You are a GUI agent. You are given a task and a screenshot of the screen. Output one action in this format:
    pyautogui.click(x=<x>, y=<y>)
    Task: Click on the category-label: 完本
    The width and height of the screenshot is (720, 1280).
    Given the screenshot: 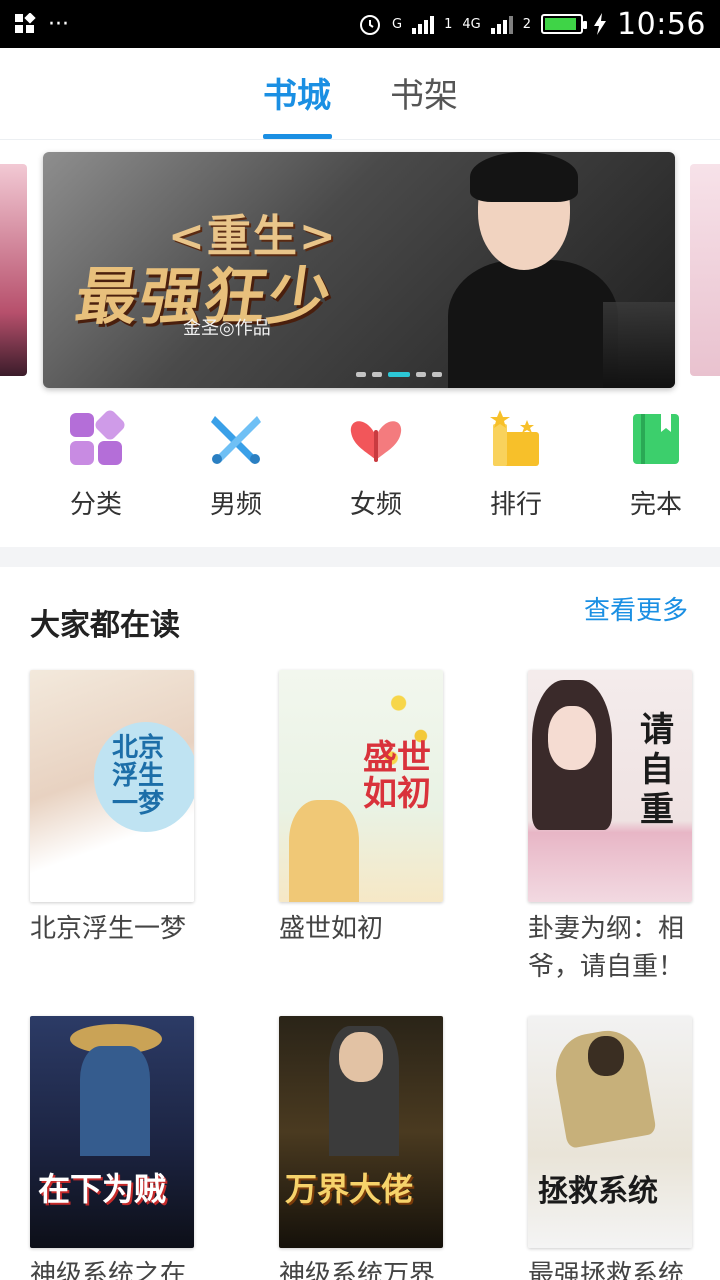 What is the action you would take?
    pyautogui.click(x=655, y=505)
    